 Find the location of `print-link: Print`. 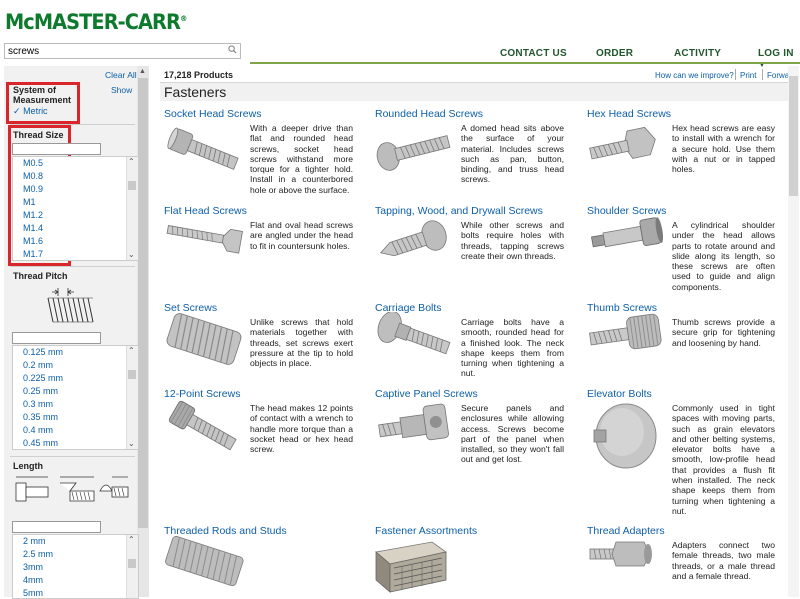

print-link: Print is located at coordinates (748, 75).